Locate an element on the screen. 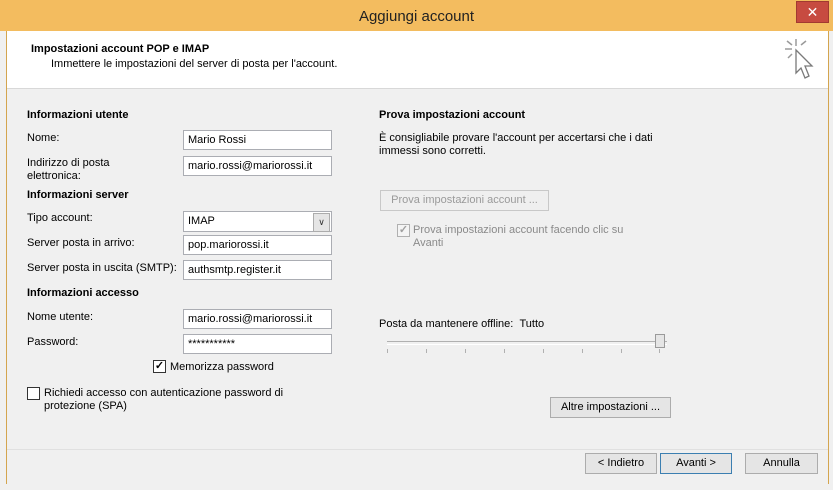 This screenshot has height=490, width=833. account-type-select: IMAP ∨ is located at coordinates (257, 221).